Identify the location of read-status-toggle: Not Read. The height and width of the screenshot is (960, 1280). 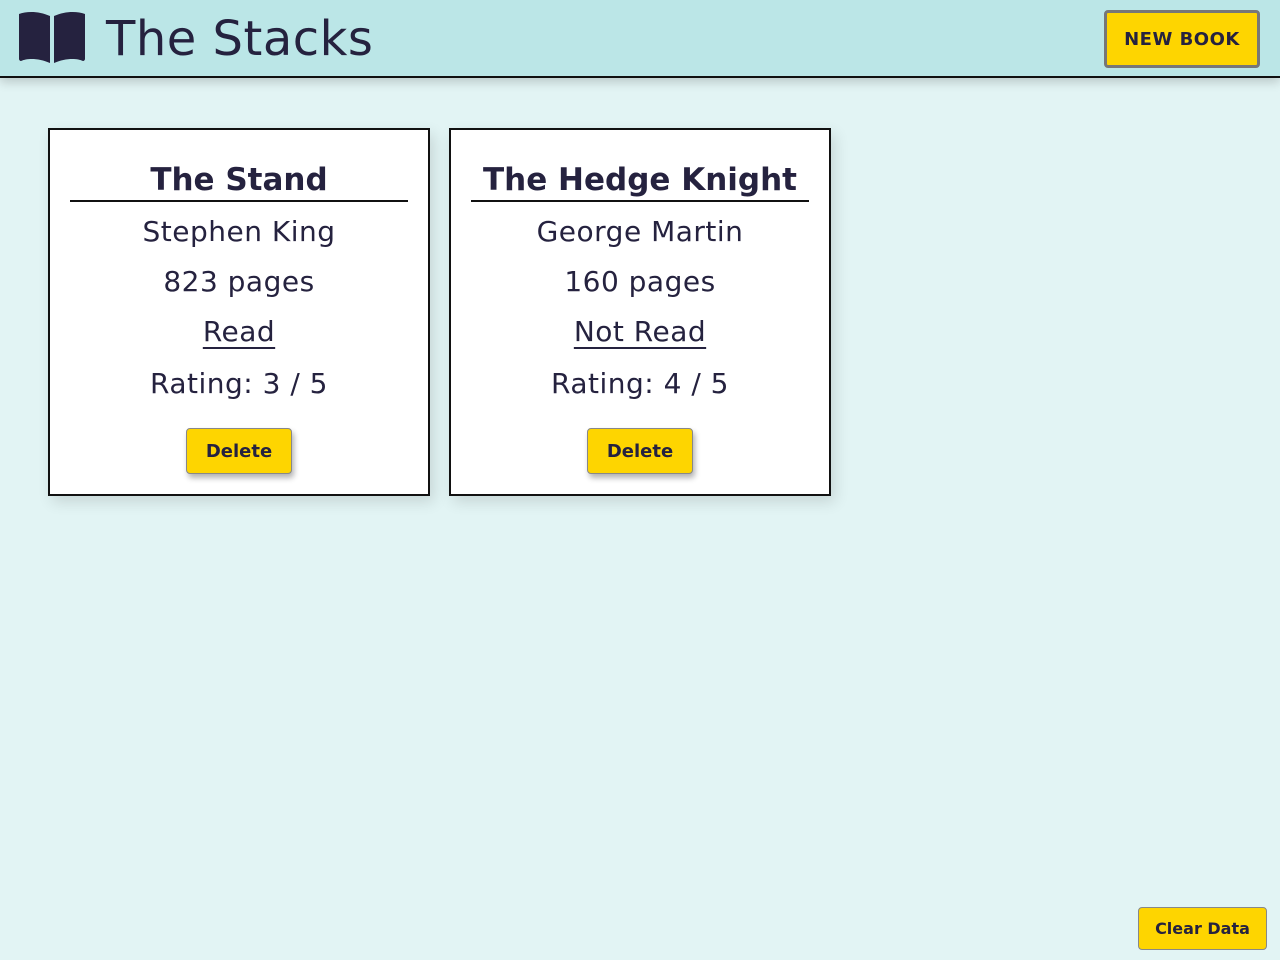
(640, 331).